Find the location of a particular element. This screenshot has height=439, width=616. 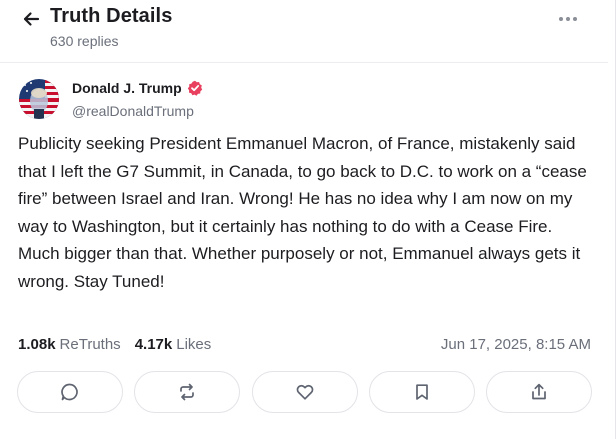

more-options-button is located at coordinates (568, 19).